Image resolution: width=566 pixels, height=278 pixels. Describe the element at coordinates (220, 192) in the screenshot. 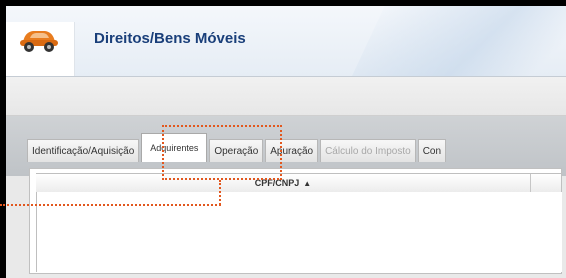

I see `highlight-connector-vertical` at that location.